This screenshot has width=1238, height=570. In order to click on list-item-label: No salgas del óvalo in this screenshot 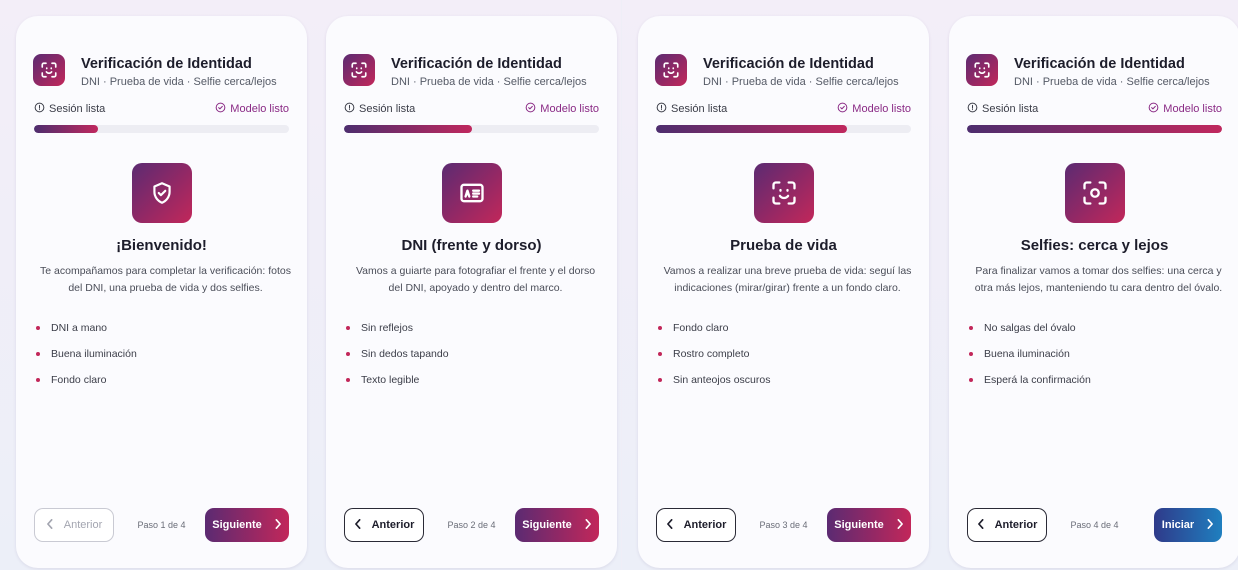, I will do `click(1030, 328)`.